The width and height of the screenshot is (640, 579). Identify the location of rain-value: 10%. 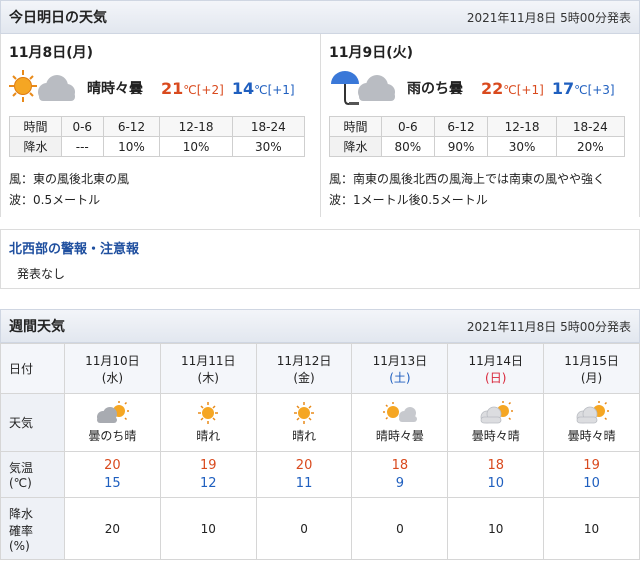
(196, 146).